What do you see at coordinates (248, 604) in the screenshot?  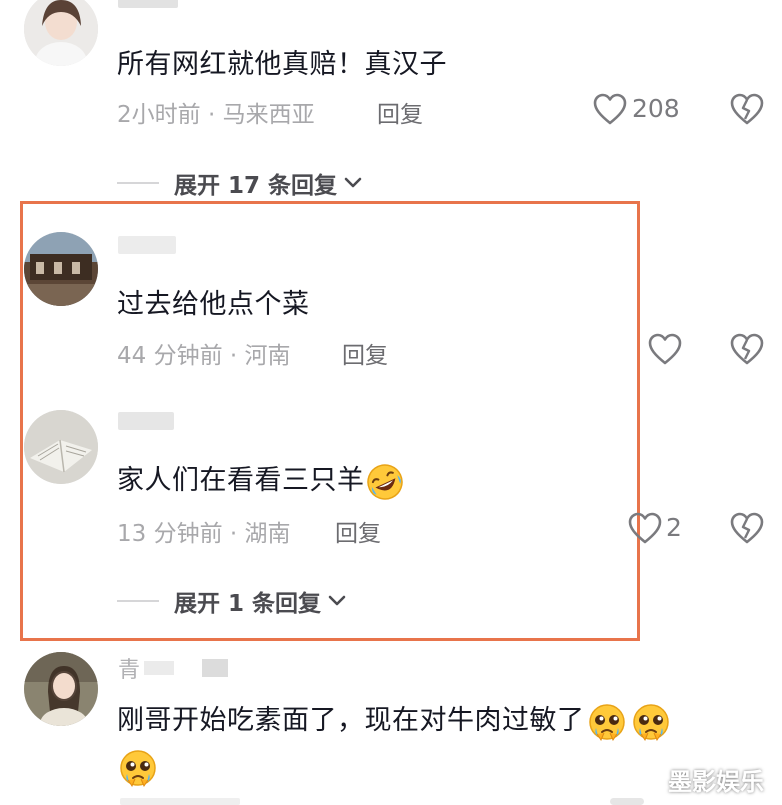 I see `expand-replies-label: 展开 1 条回复` at bounding box center [248, 604].